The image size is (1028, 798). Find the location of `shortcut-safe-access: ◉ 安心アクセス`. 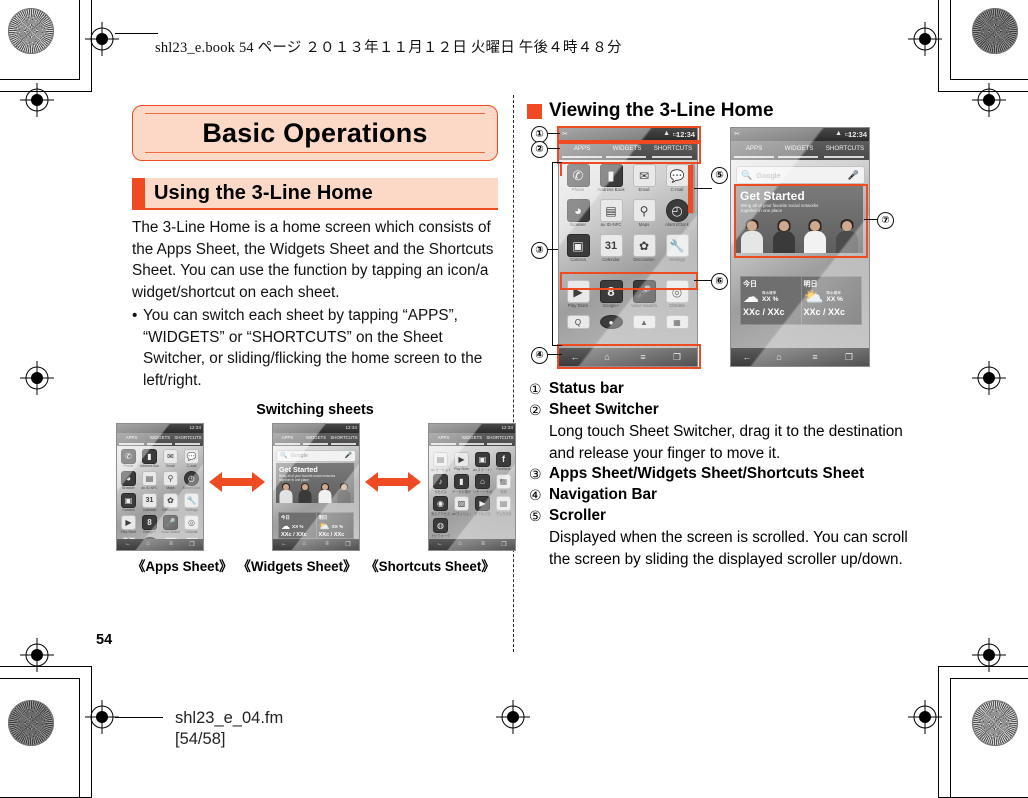

shortcut-safe-access: ◉ 安心アクセス is located at coordinates (440, 505).